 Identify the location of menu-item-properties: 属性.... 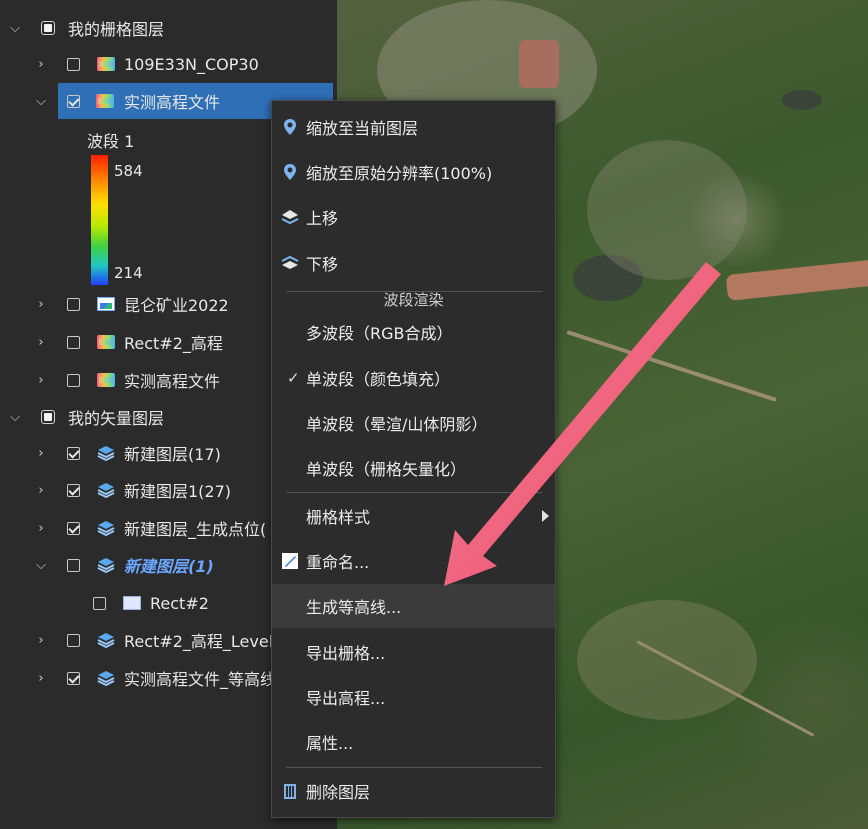
(413, 742).